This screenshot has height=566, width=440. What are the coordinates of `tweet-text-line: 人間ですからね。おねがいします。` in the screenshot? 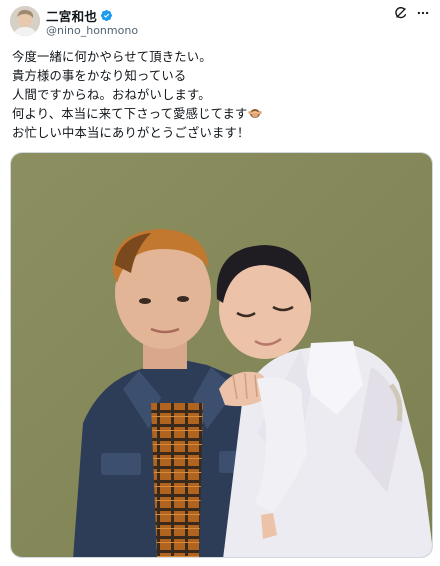 It's located at (111, 95).